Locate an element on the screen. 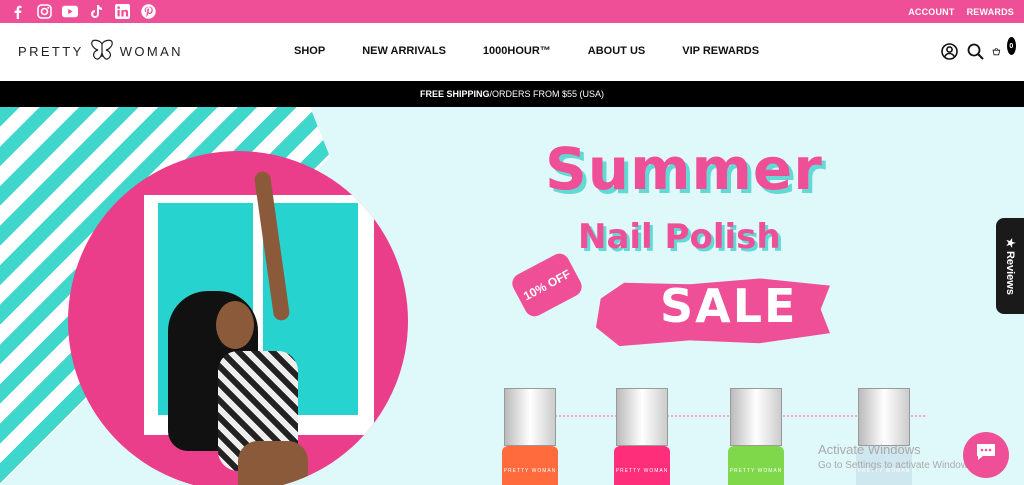  nav-shop: SHOP is located at coordinates (309, 51).